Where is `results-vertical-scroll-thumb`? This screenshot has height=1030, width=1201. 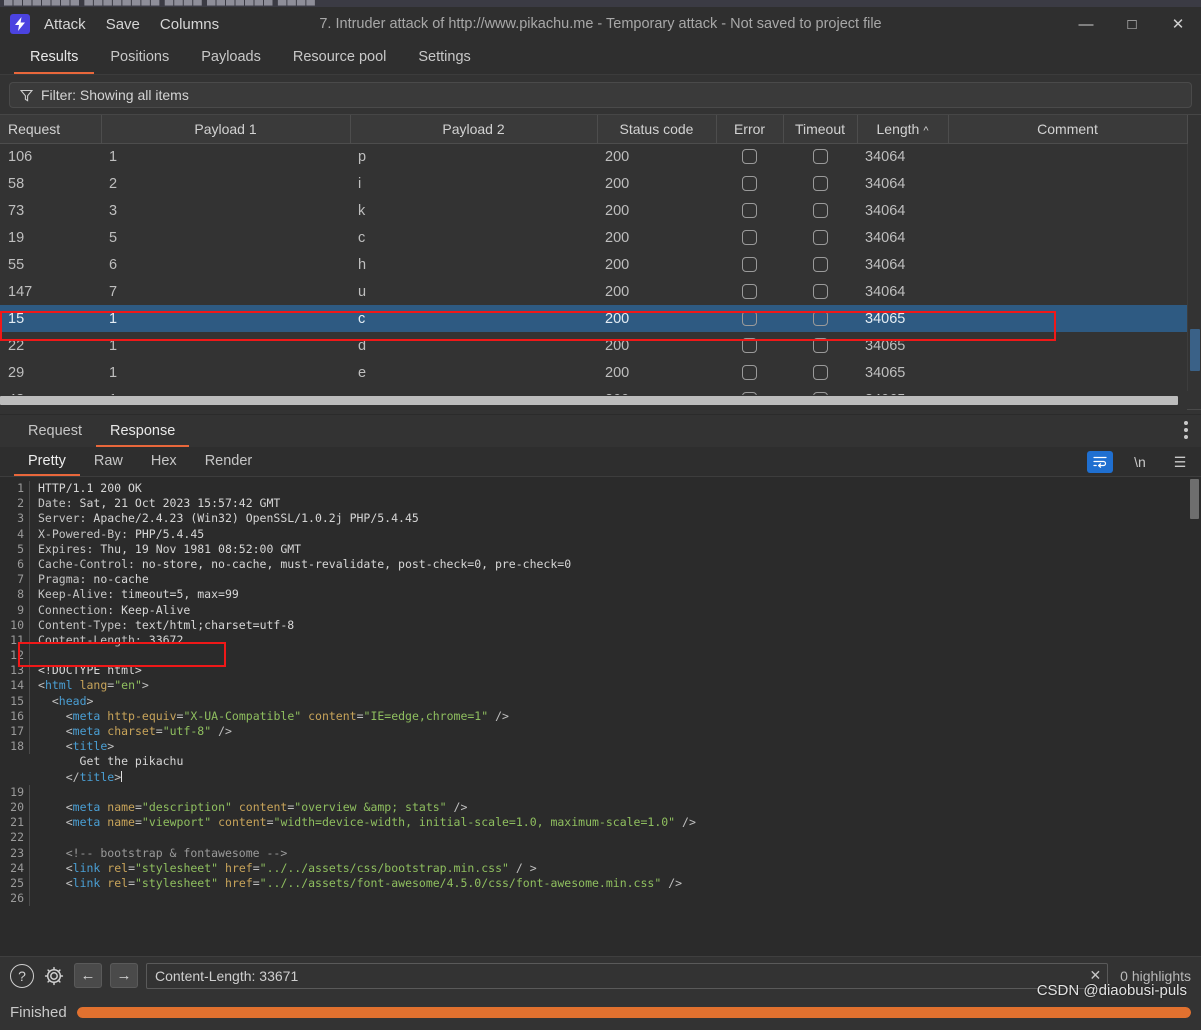
results-vertical-scroll-thumb is located at coordinates (1195, 350).